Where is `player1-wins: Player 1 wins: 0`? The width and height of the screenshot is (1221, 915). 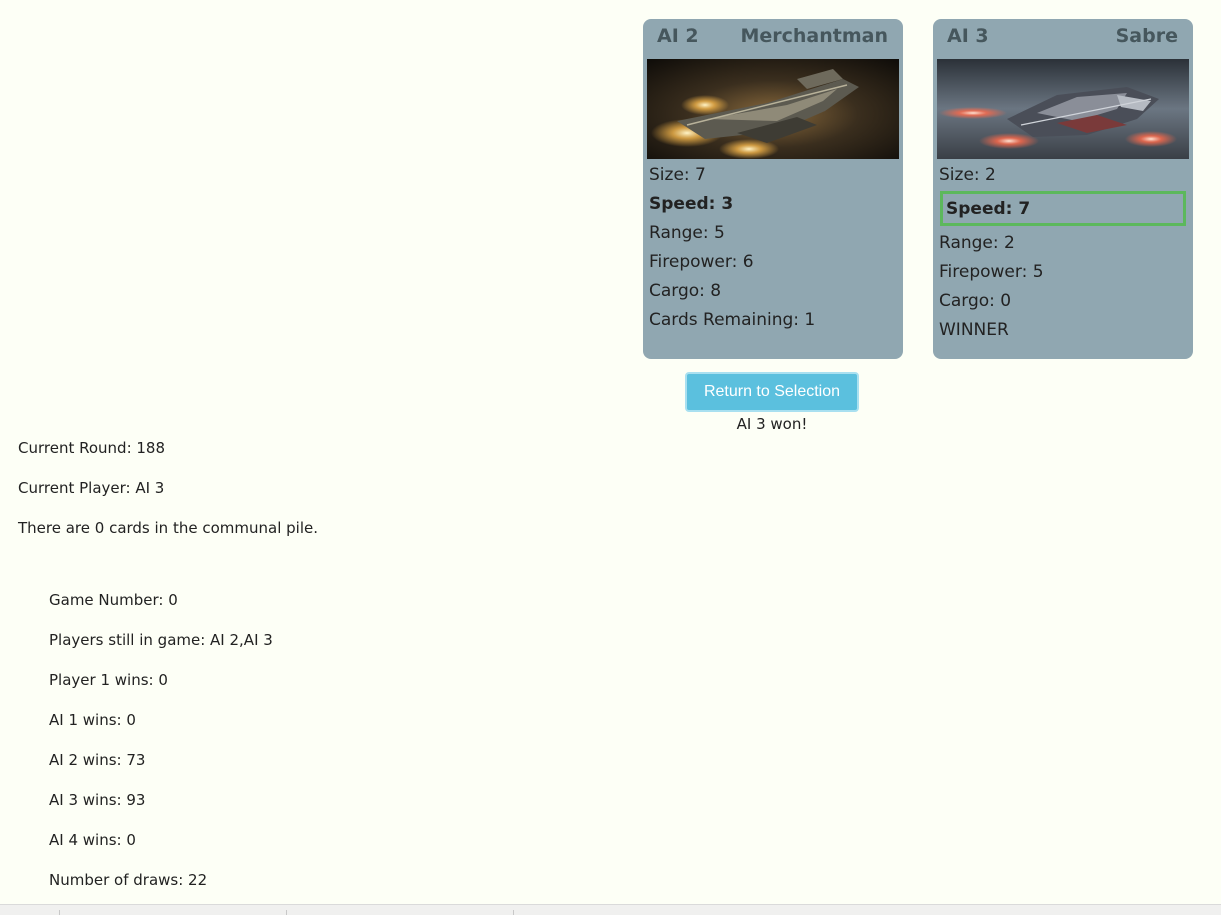 player1-wins: Player 1 wins: 0 is located at coordinates (108, 680).